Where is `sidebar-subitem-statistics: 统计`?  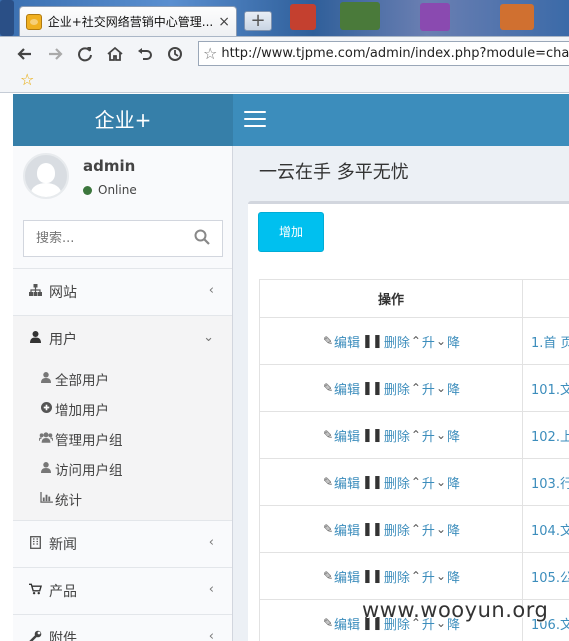 sidebar-subitem-statistics: 统计 is located at coordinates (122, 499).